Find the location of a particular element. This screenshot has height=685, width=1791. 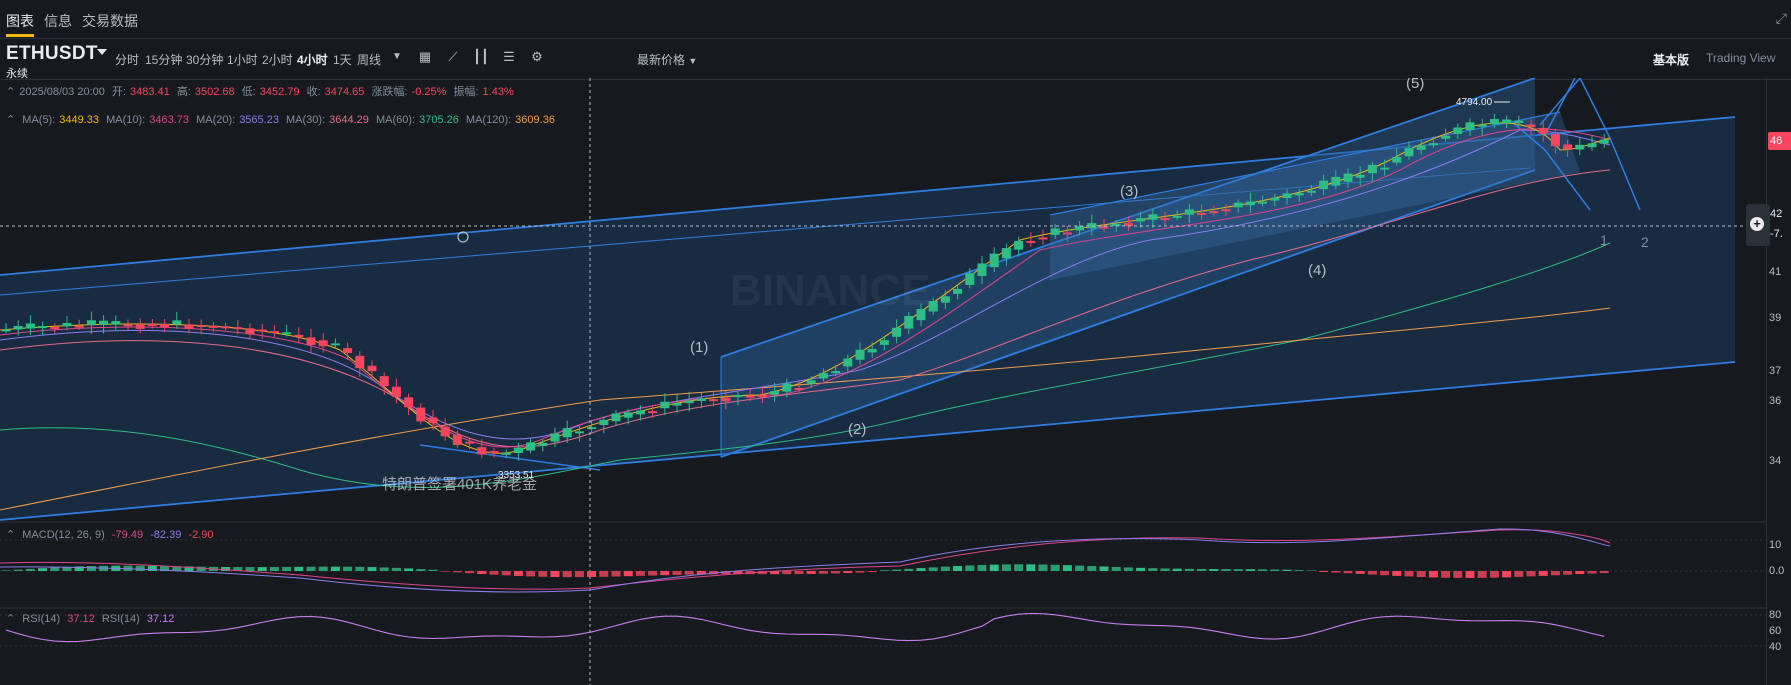

tab-trading-data: 交易数据 is located at coordinates (110, 21).